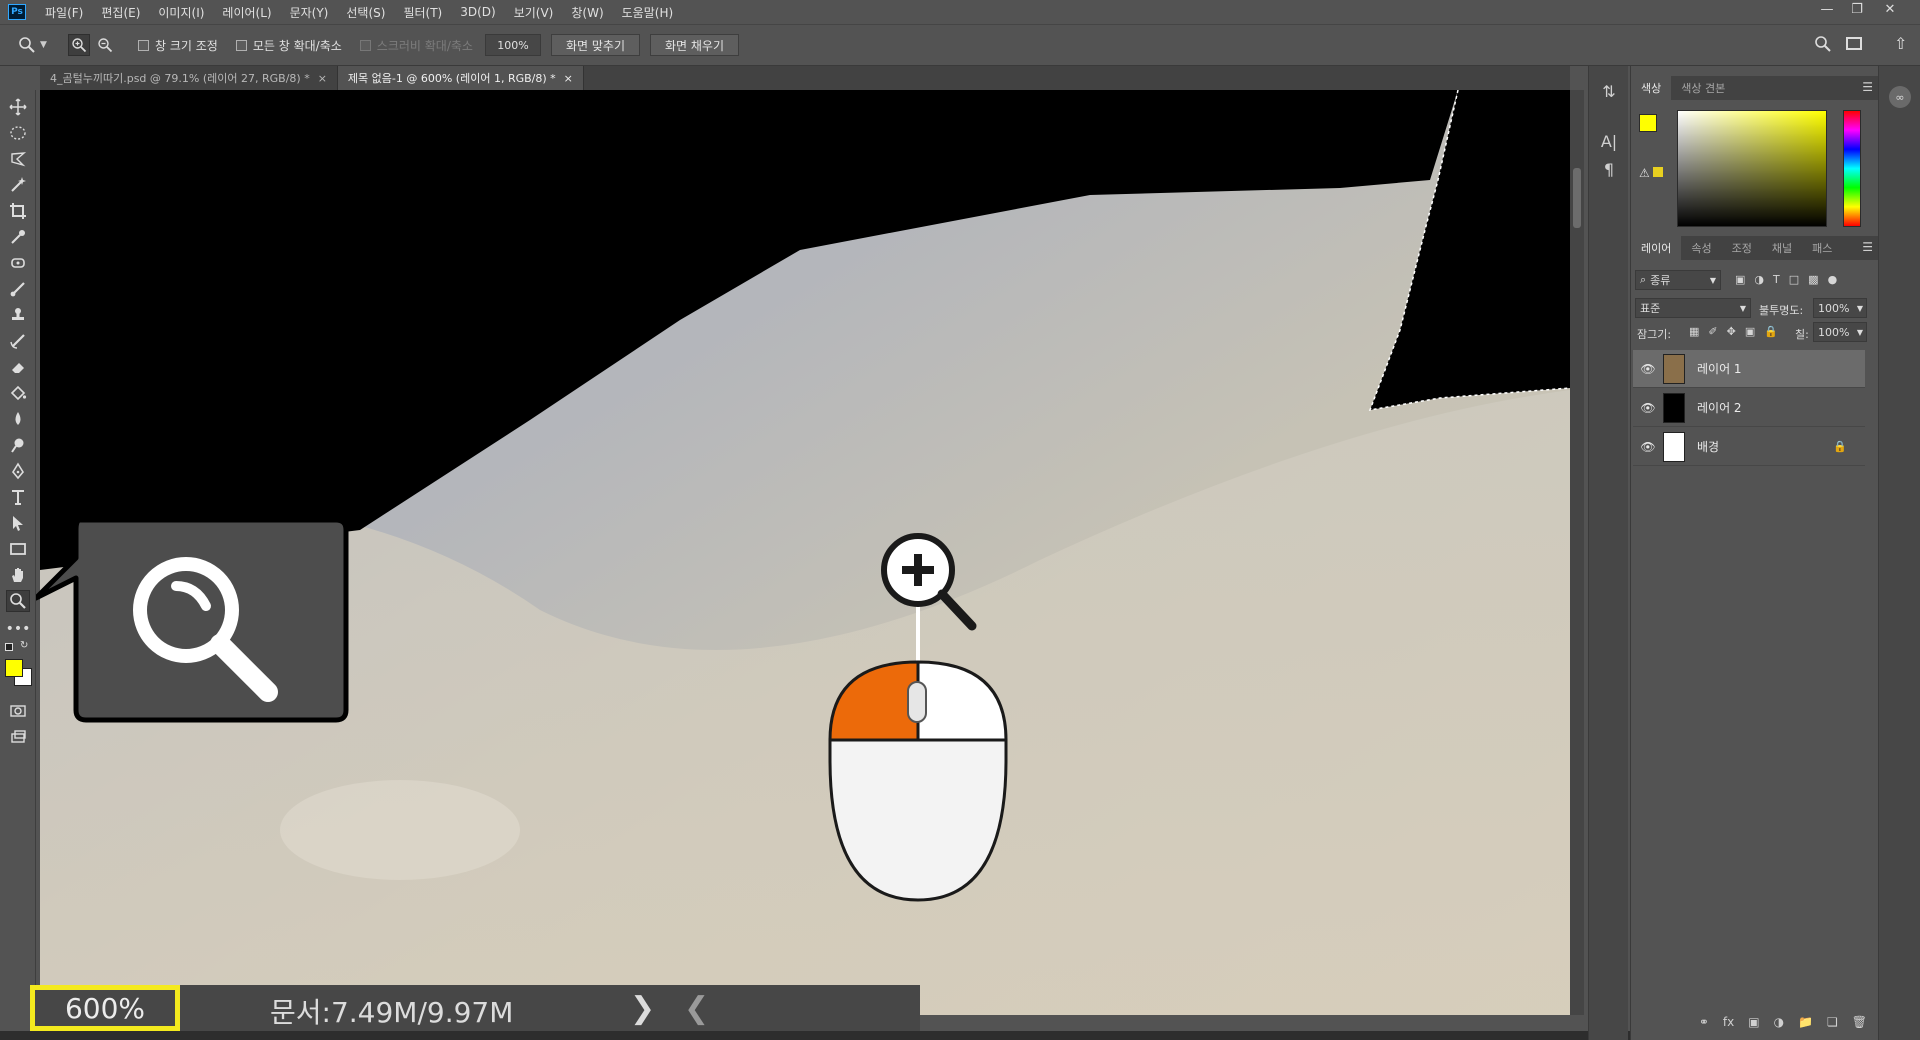 The image size is (1920, 1040). I want to click on foreground-color-swatch, so click(14, 668).